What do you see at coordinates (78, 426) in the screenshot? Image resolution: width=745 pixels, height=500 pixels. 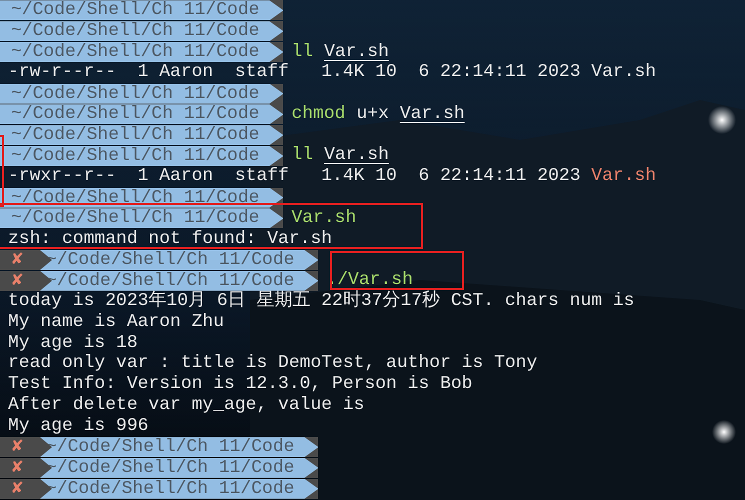 I see `output-text: My age is 996` at bounding box center [78, 426].